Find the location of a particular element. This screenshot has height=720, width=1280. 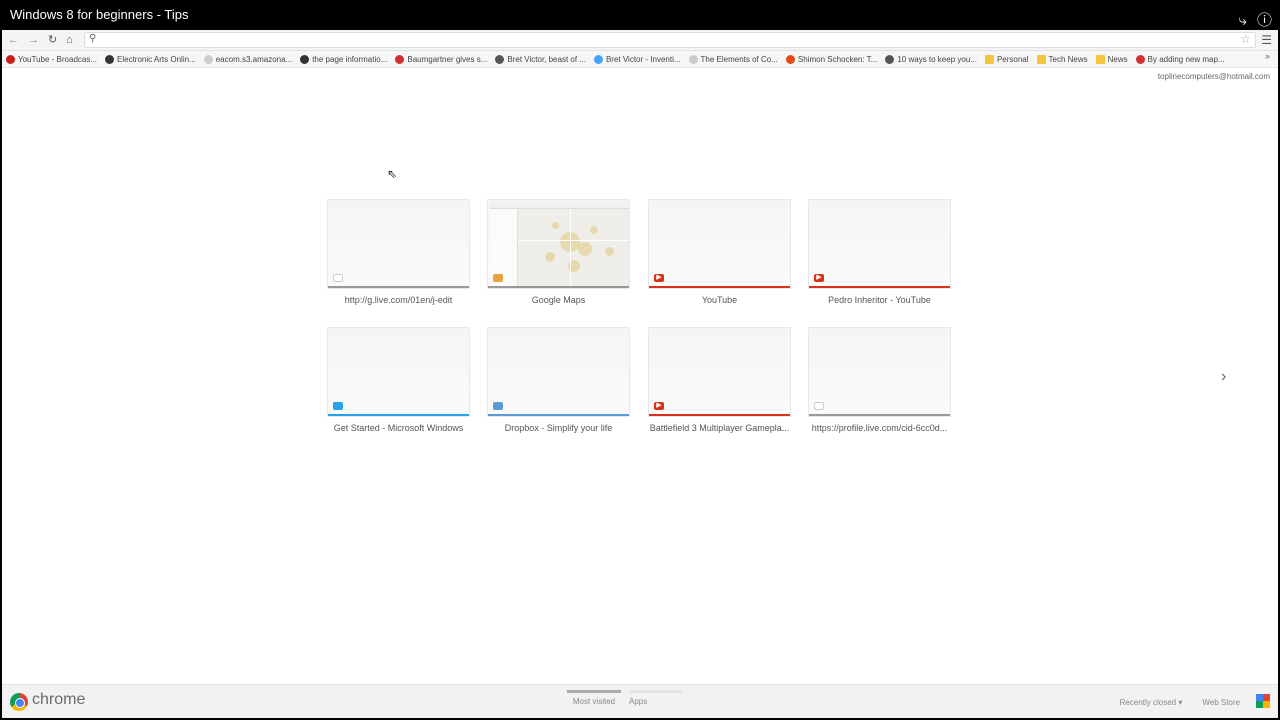

map-thumbnail is located at coordinates (559, 244).